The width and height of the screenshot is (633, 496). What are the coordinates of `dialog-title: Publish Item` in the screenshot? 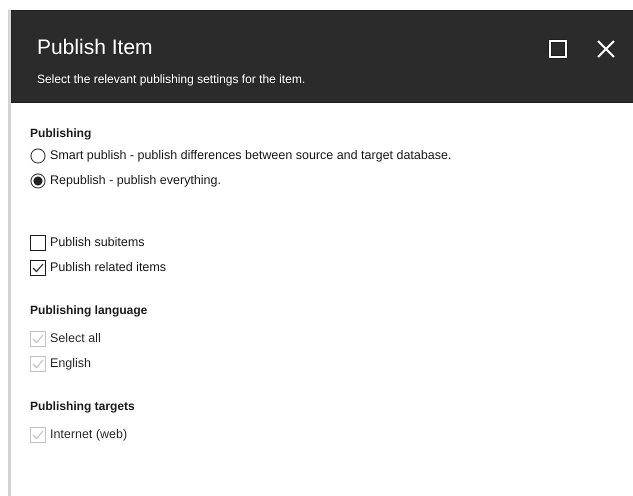 It's located at (95, 48).